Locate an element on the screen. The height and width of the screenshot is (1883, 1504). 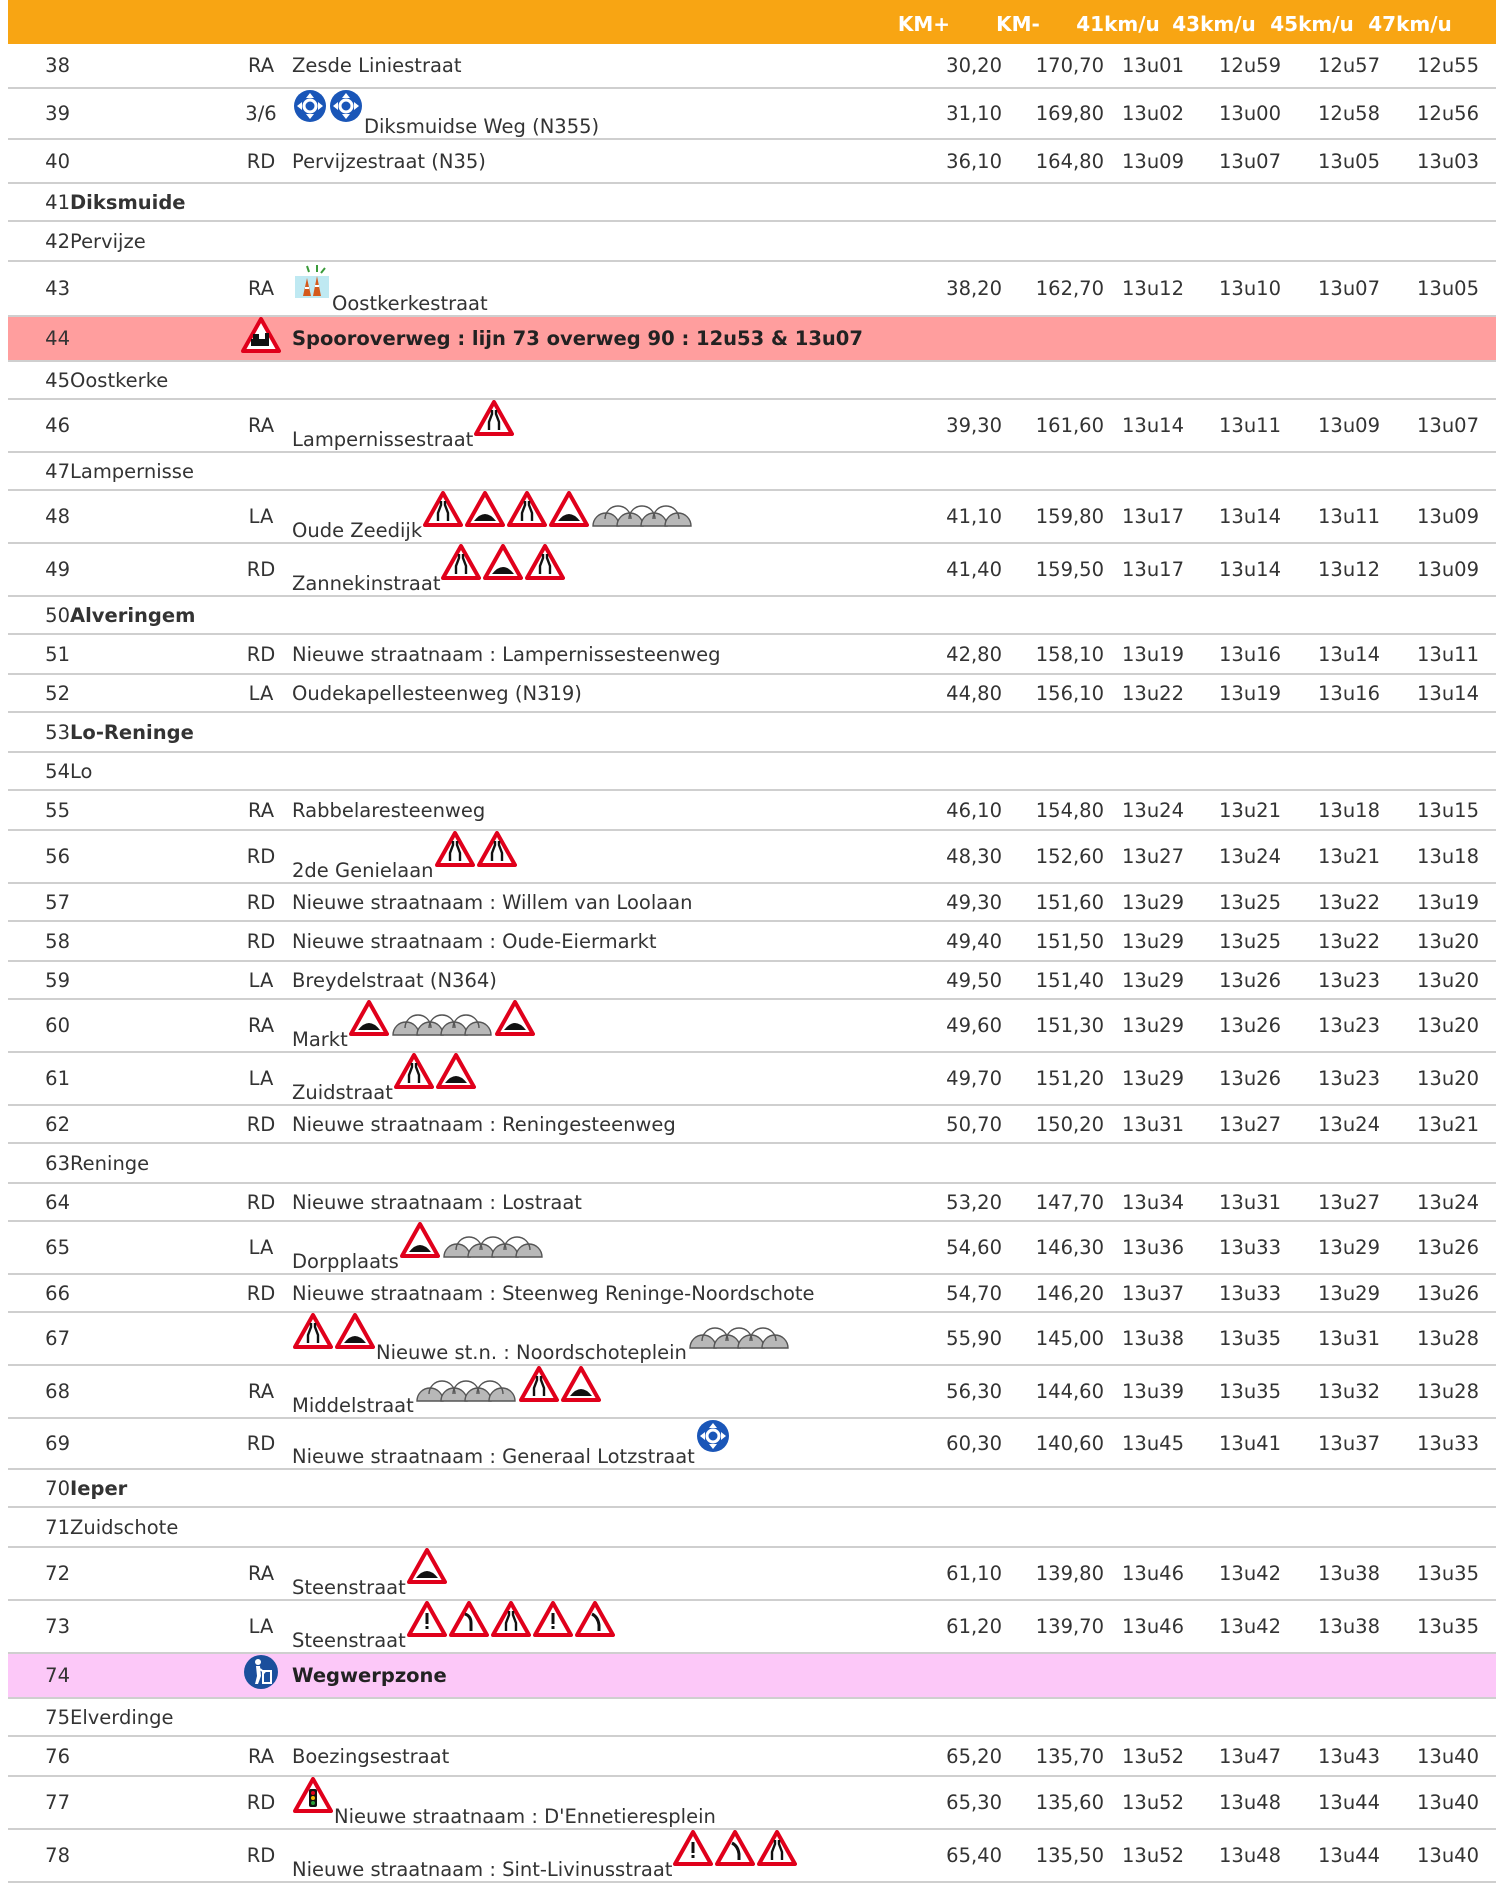
time-43kmh: 13u33 is located at coordinates (1250, 1248).